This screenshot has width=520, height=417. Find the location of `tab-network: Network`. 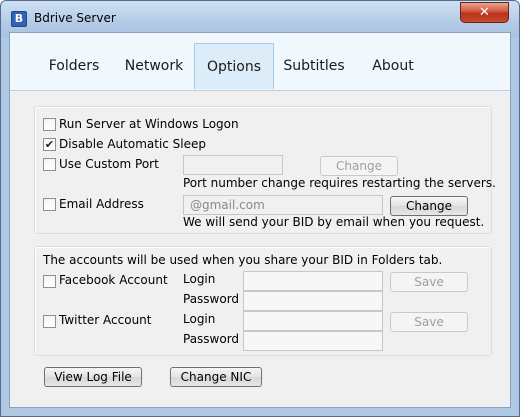

tab-network: Network is located at coordinates (154, 66).